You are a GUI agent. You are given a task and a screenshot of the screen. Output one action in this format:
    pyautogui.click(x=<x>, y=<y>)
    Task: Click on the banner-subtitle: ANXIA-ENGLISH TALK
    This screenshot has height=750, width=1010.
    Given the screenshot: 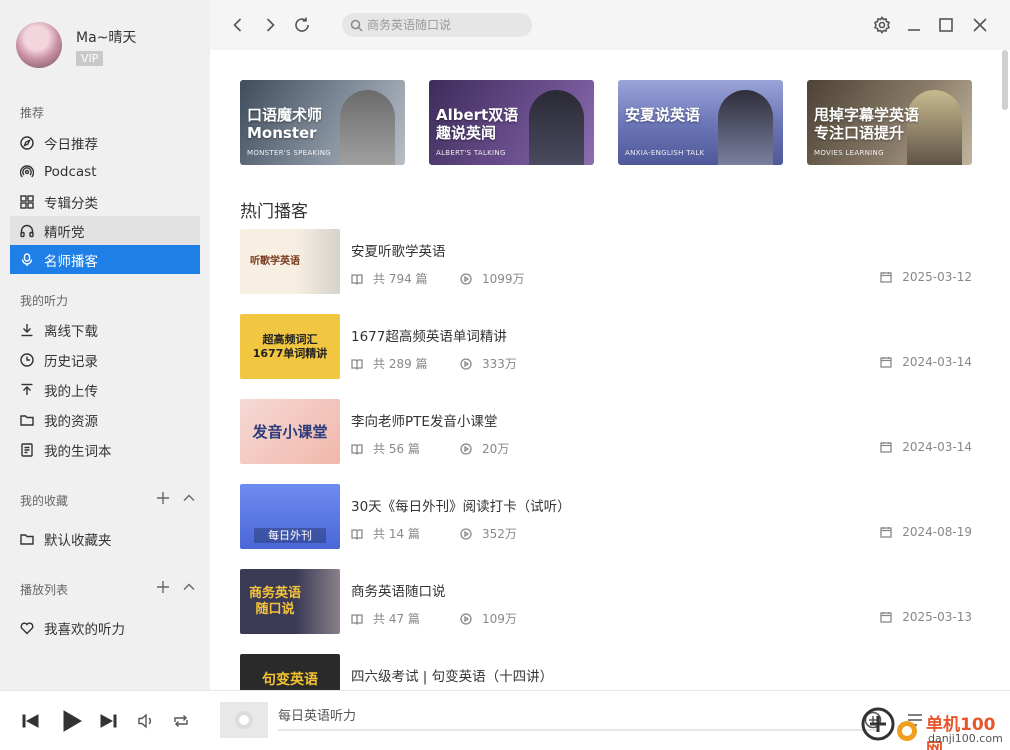 What is the action you would take?
    pyautogui.click(x=665, y=153)
    